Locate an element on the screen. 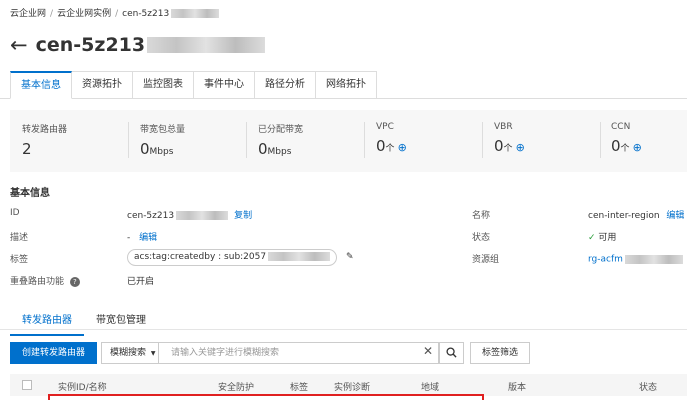 Image resolution: width=687 pixels, height=400 pixels. resource-group-label: 资源组 is located at coordinates (486, 260).